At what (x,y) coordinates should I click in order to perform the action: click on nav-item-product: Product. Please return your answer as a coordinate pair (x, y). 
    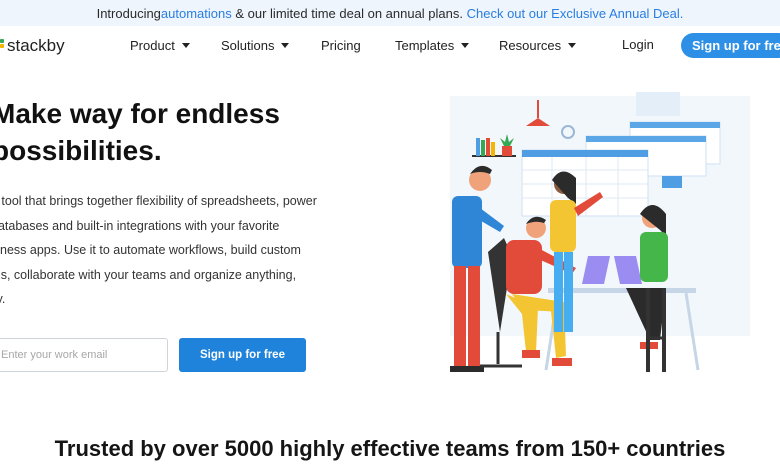
    Looking at the image, I should click on (160, 45).